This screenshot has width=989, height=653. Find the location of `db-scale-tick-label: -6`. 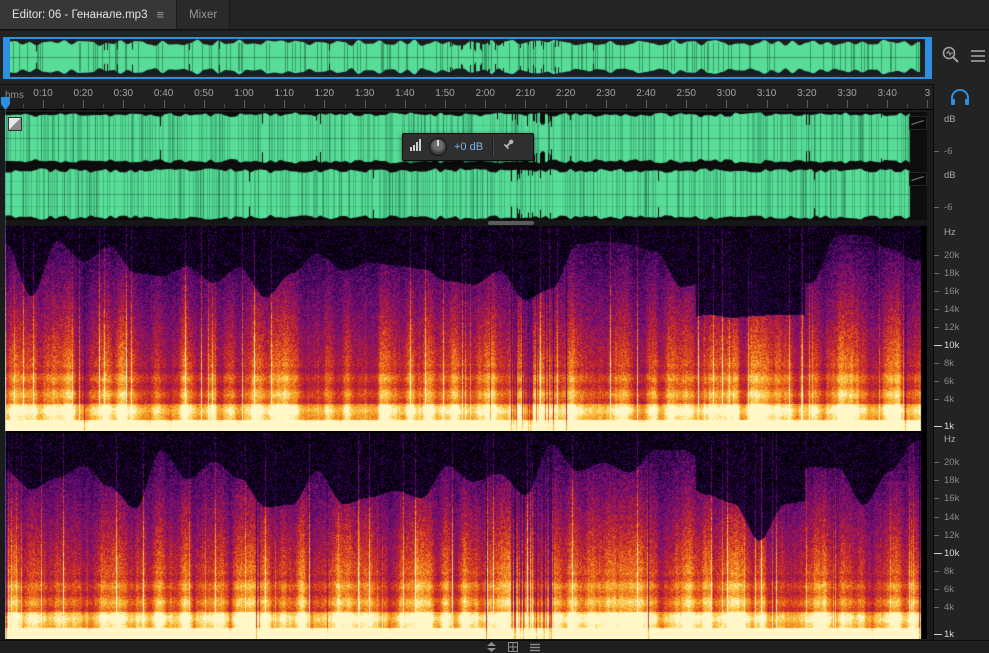

db-scale-tick-label: -6 is located at coordinates (948, 151).